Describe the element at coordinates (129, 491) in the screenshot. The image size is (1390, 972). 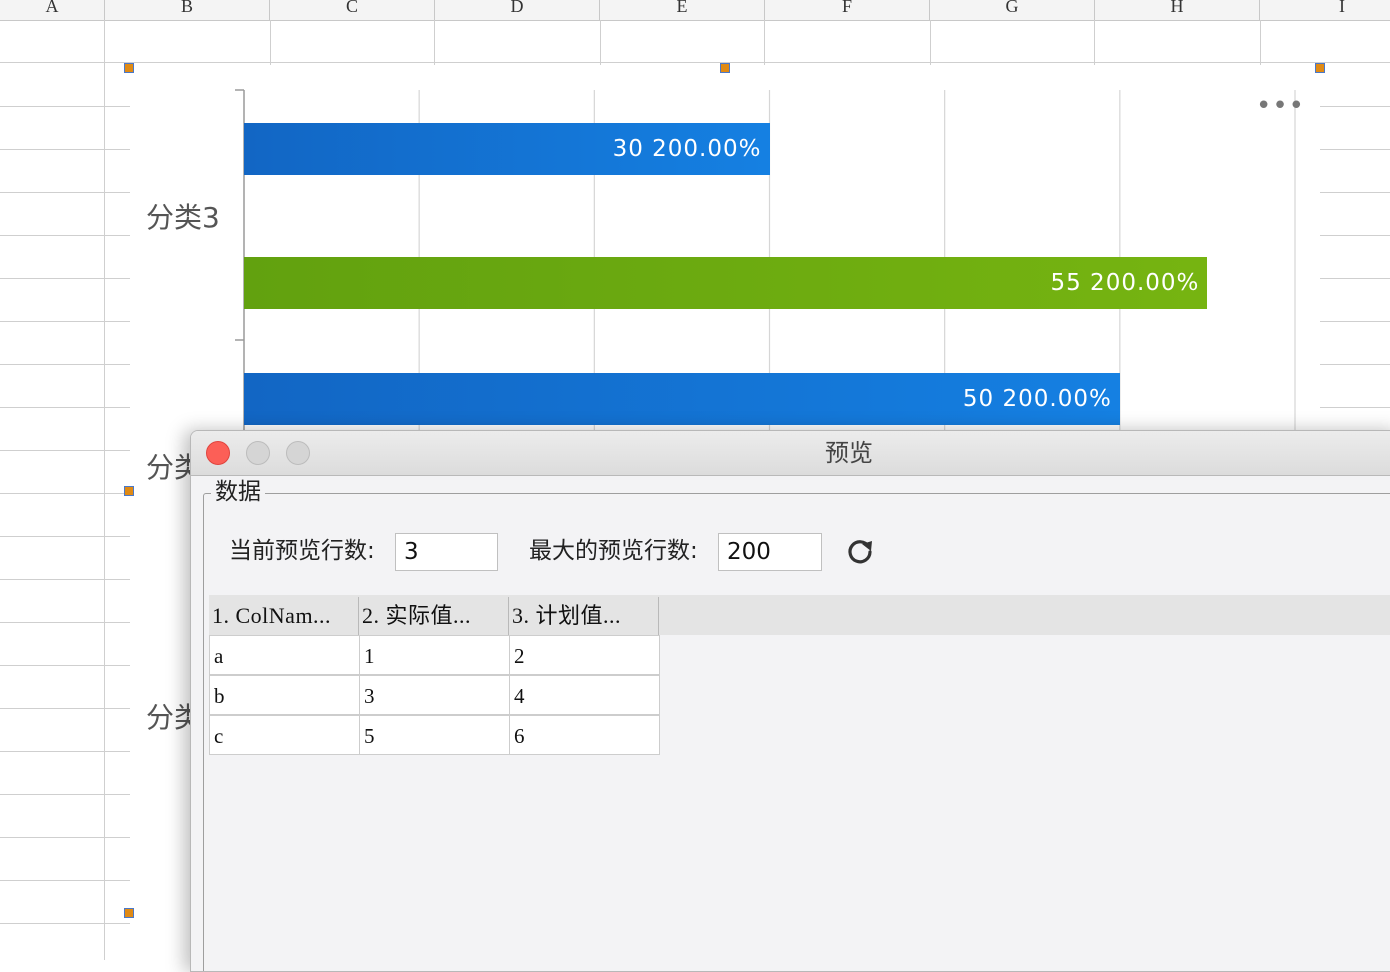
I see `resize-handle-middle-left` at that location.